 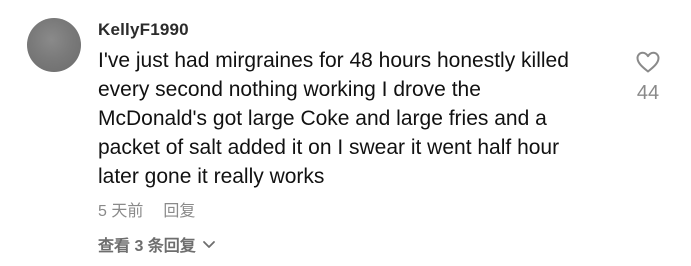 I want to click on comment-username: KellyF1990, so click(x=143, y=30).